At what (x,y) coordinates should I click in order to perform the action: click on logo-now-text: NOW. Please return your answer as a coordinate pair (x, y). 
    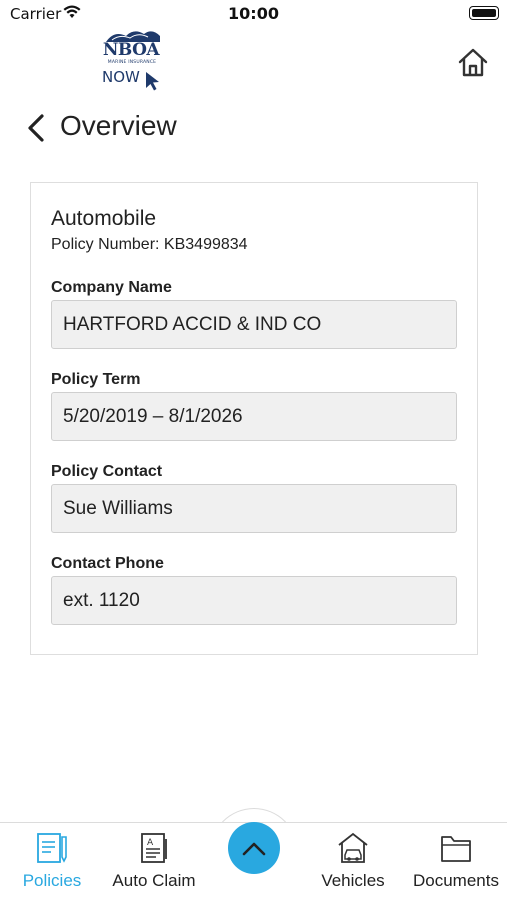
    Looking at the image, I should click on (121, 77).